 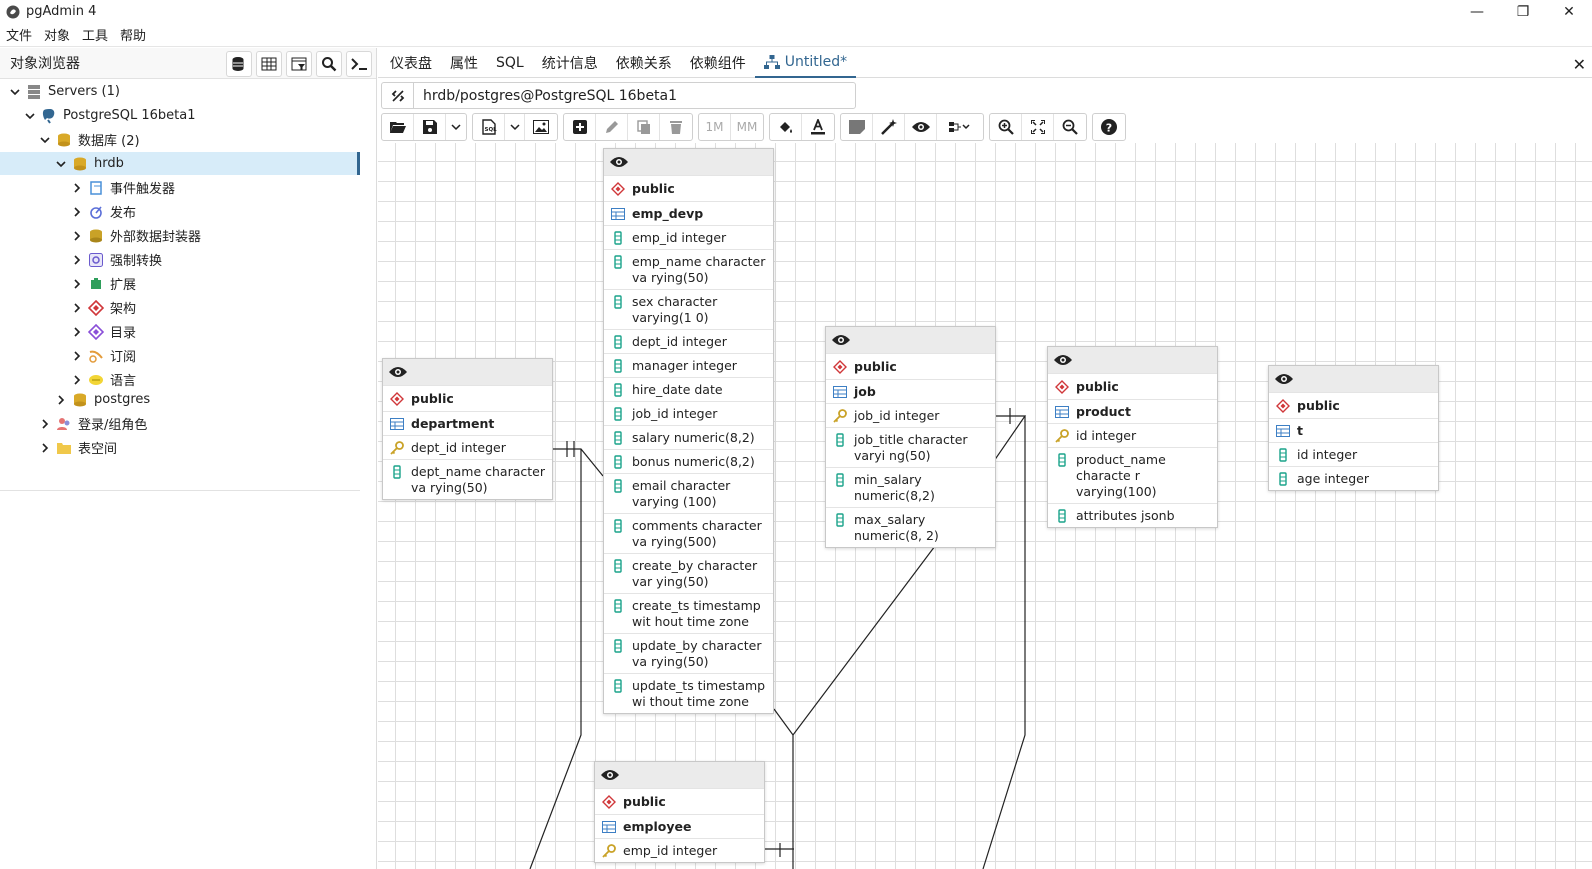 I want to click on search-objects-button, so click(x=329, y=64).